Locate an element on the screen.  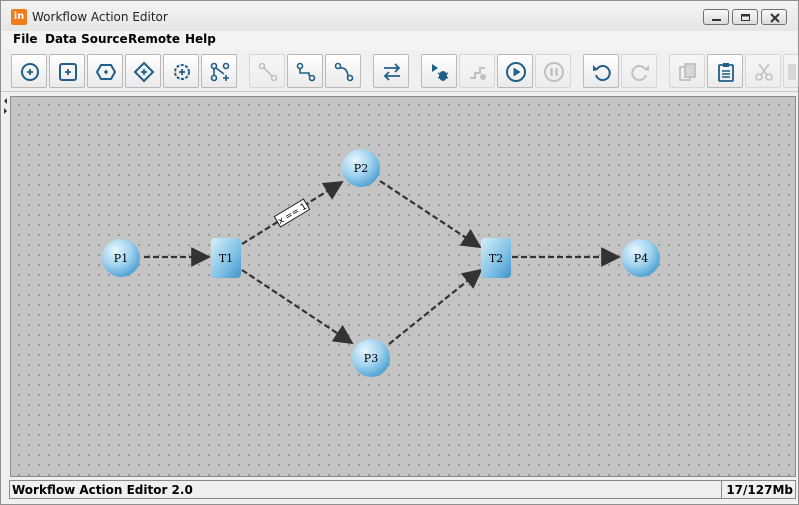
paste-icon is located at coordinates (726, 72).